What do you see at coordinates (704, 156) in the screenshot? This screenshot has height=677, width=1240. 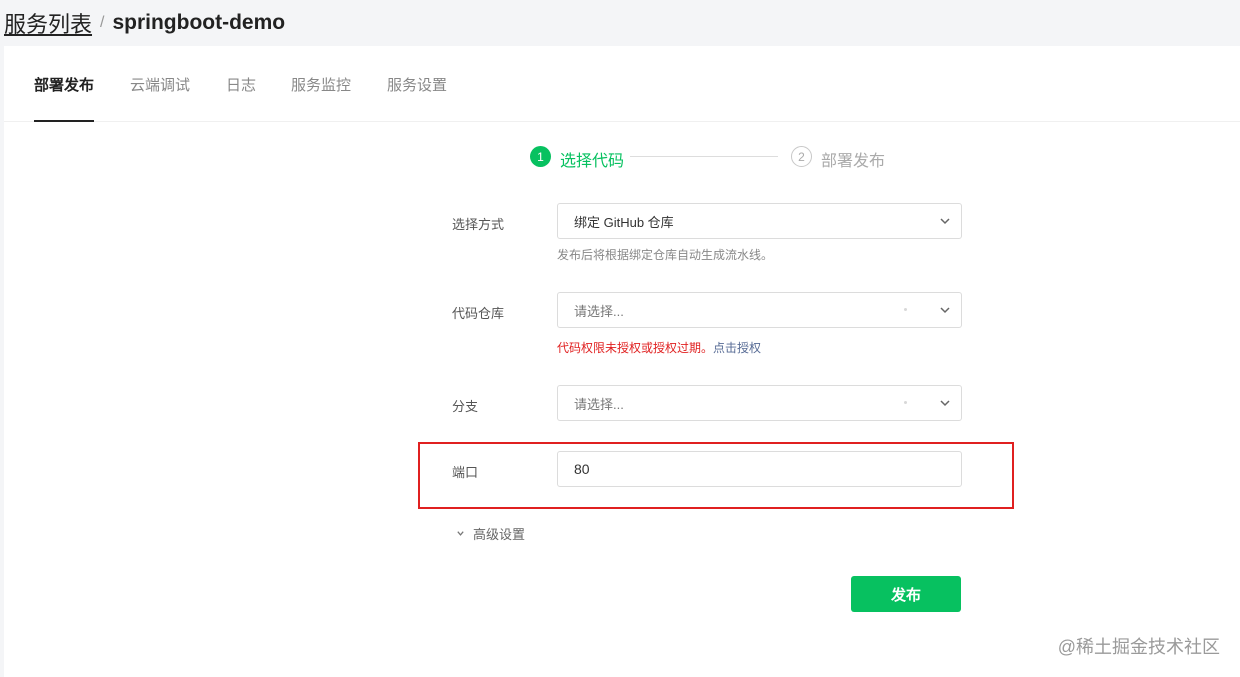 I see `step-connector` at bounding box center [704, 156].